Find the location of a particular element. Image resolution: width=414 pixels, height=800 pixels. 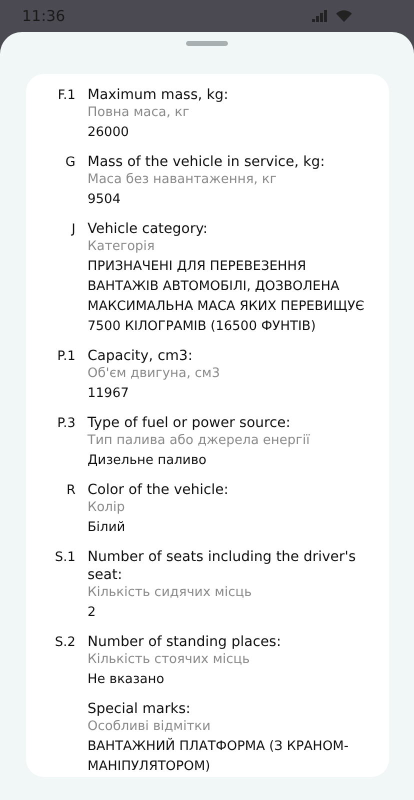

field-value: 11967 is located at coordinates (109, 394).